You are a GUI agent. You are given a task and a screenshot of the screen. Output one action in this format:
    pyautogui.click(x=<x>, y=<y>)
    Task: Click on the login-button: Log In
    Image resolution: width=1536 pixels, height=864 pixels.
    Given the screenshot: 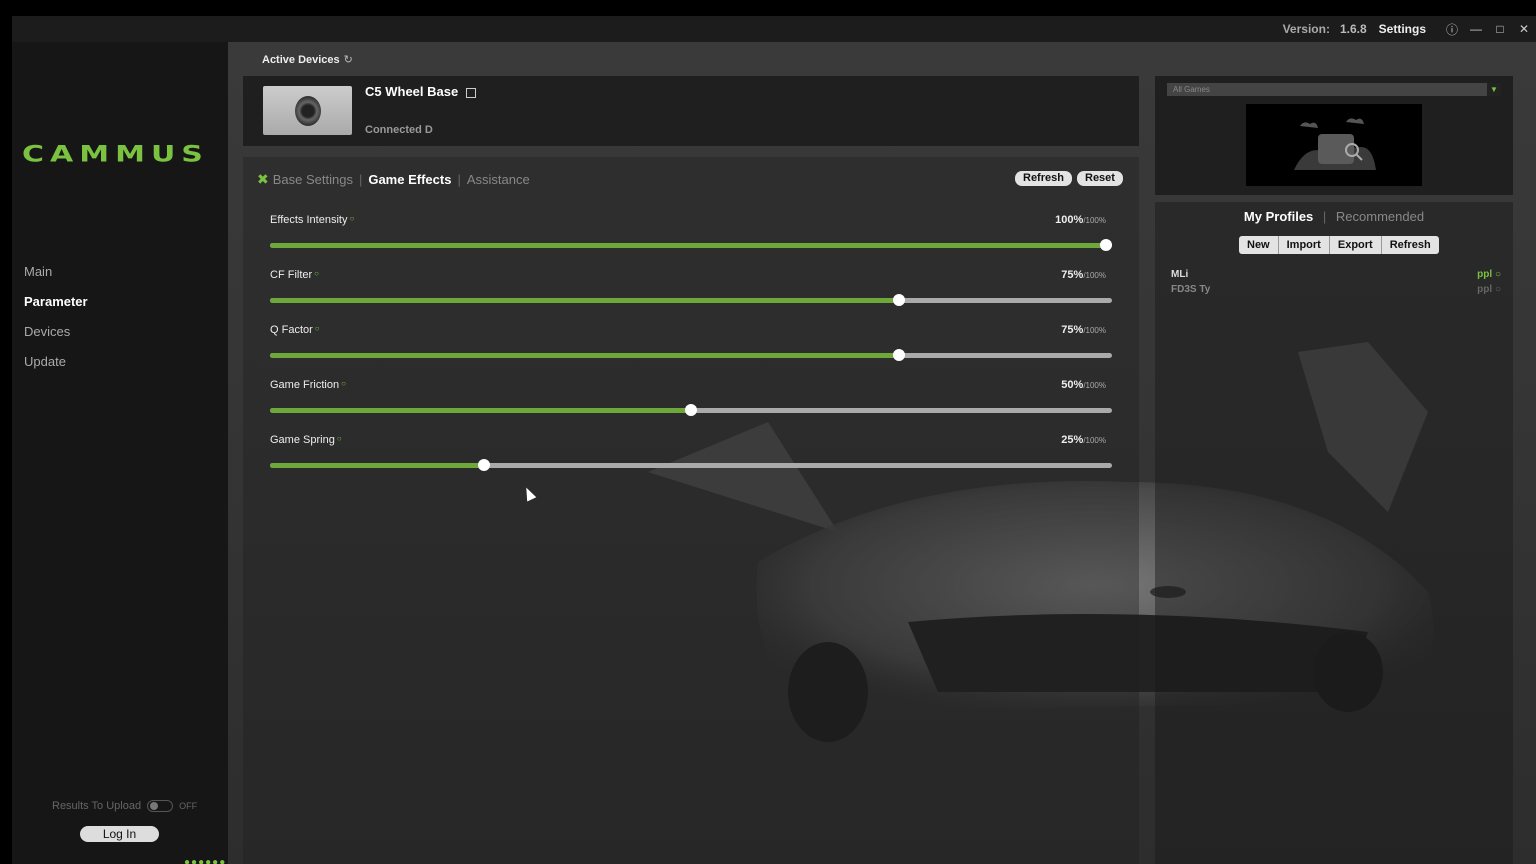 What is the action you would take?
    pyautogui.click(x=119, y=834)
    